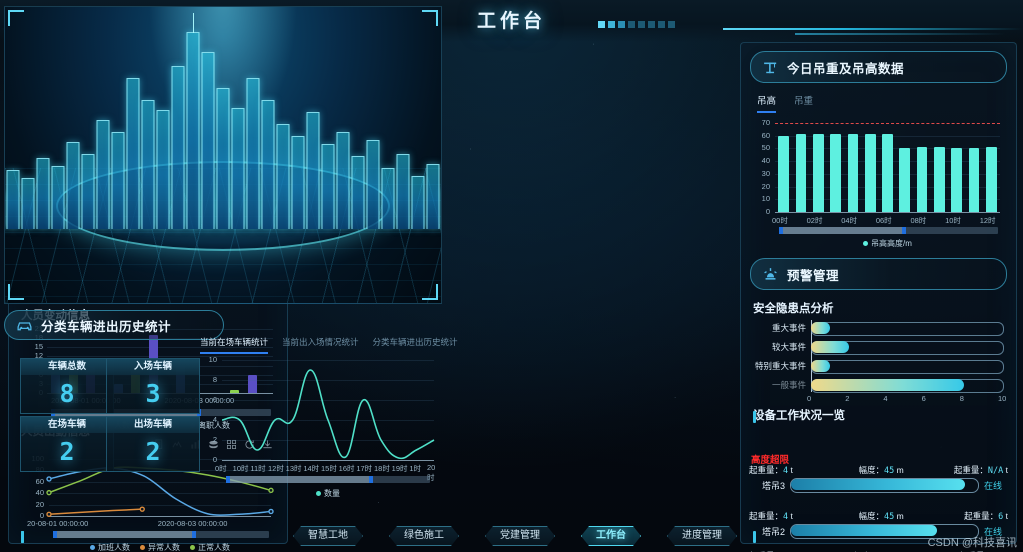  I want to click on chart-x-tick: 8, so click(961, 398).